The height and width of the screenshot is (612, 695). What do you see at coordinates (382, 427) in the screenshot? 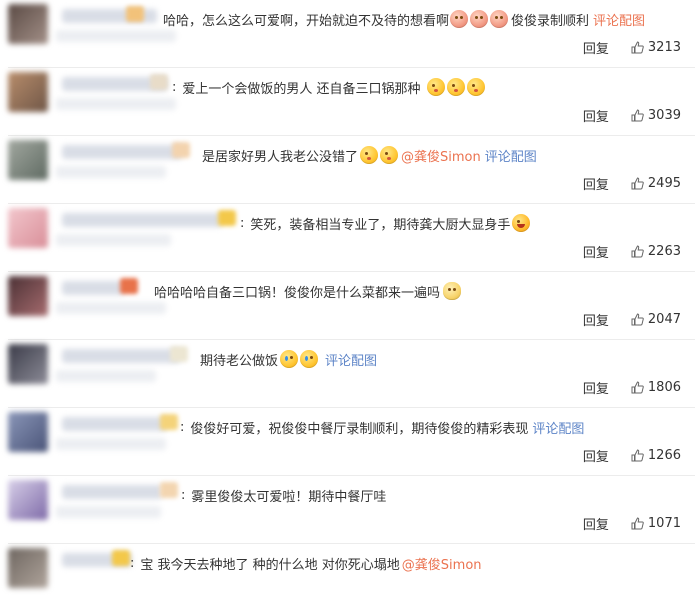
I see `comment-text-row: : 俊俊好可爱，祝俊俊中餐厅录制顺利，期待俊俊的精彩表现 评论配图` at bounding box center [382, 427].